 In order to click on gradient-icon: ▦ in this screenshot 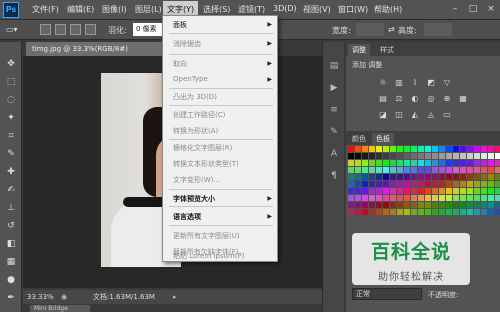, I will do `click(11, 262)`.